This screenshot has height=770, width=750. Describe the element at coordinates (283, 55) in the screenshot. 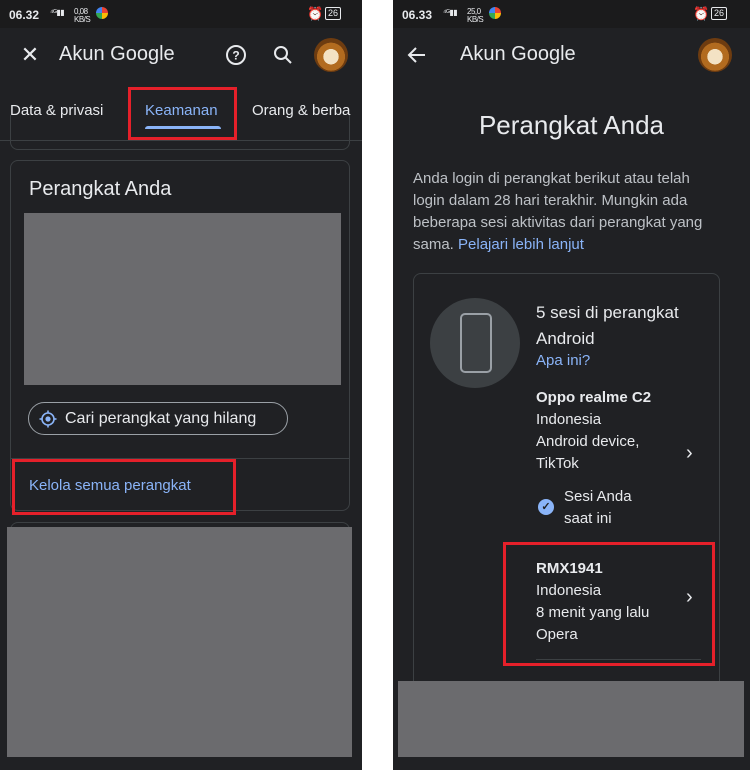

I see `search-icon` at that location.